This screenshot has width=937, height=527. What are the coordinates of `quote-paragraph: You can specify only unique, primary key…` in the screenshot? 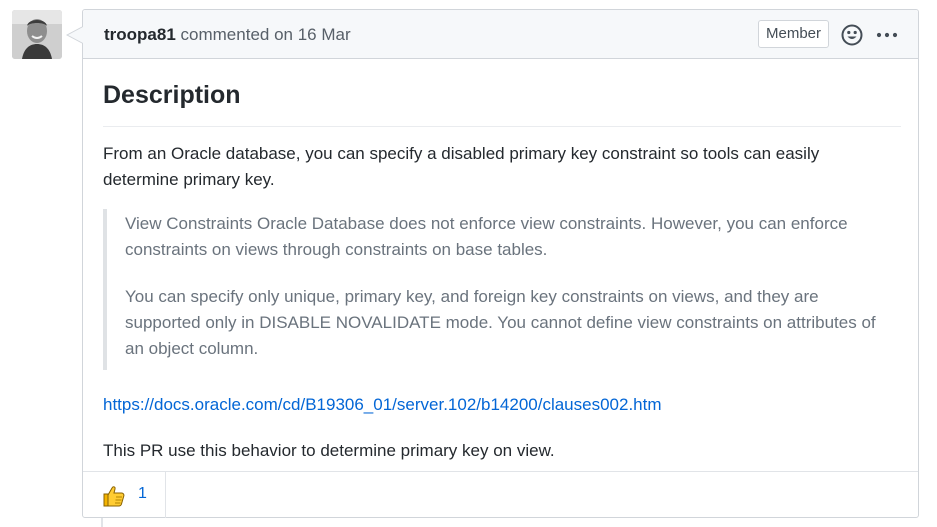 It's located at (500, 322).